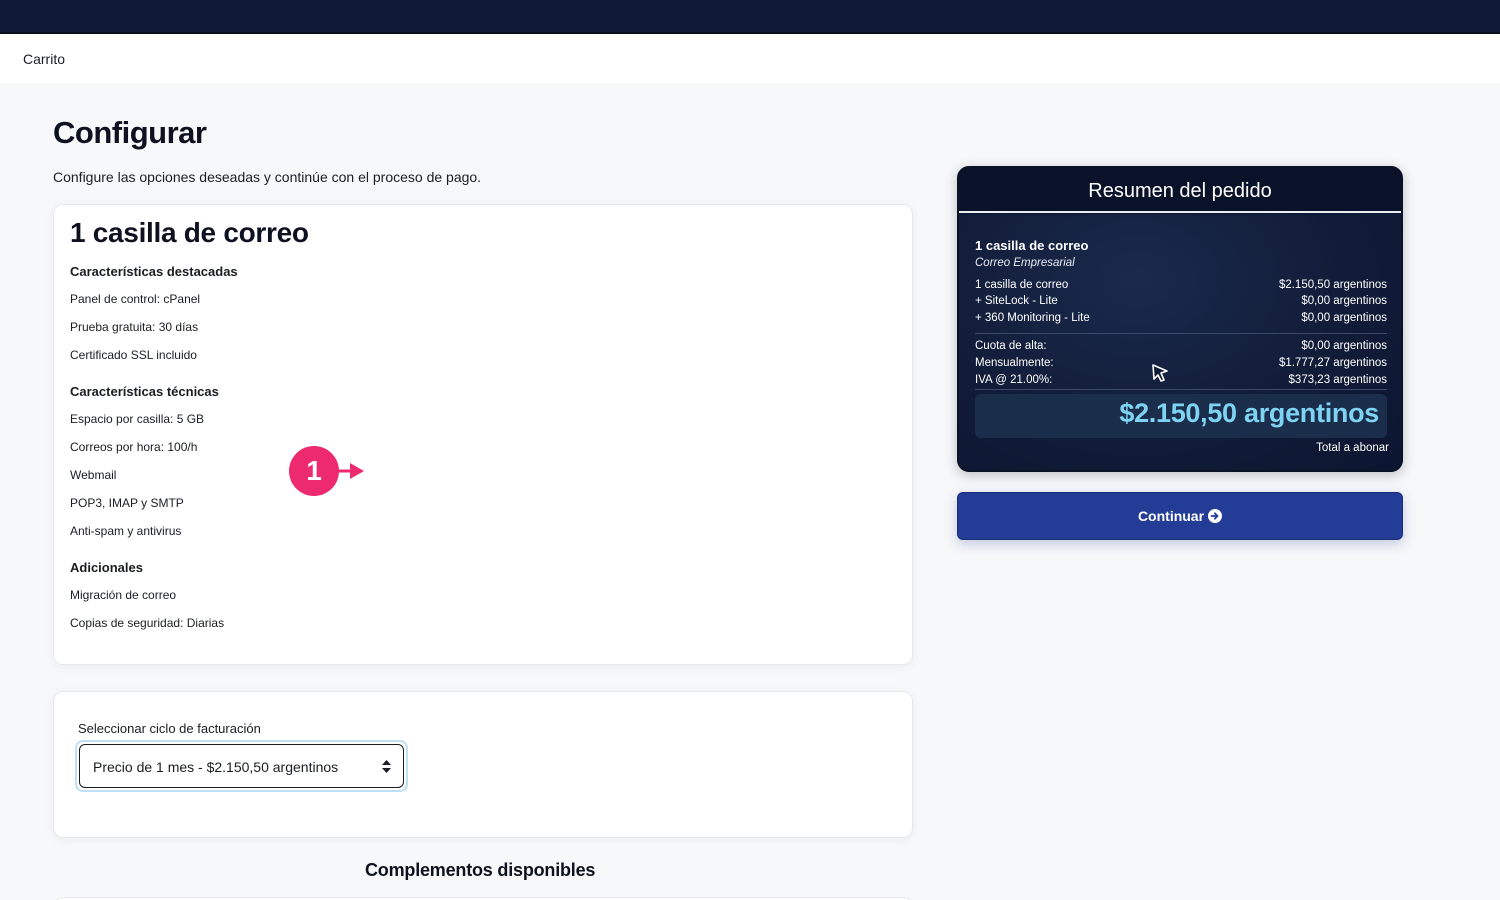  What do you see at coordinates (134, 447) in the screenshot?
I see `feature-item: Correos por hora: 100/h` at bounding box center [134, 447].